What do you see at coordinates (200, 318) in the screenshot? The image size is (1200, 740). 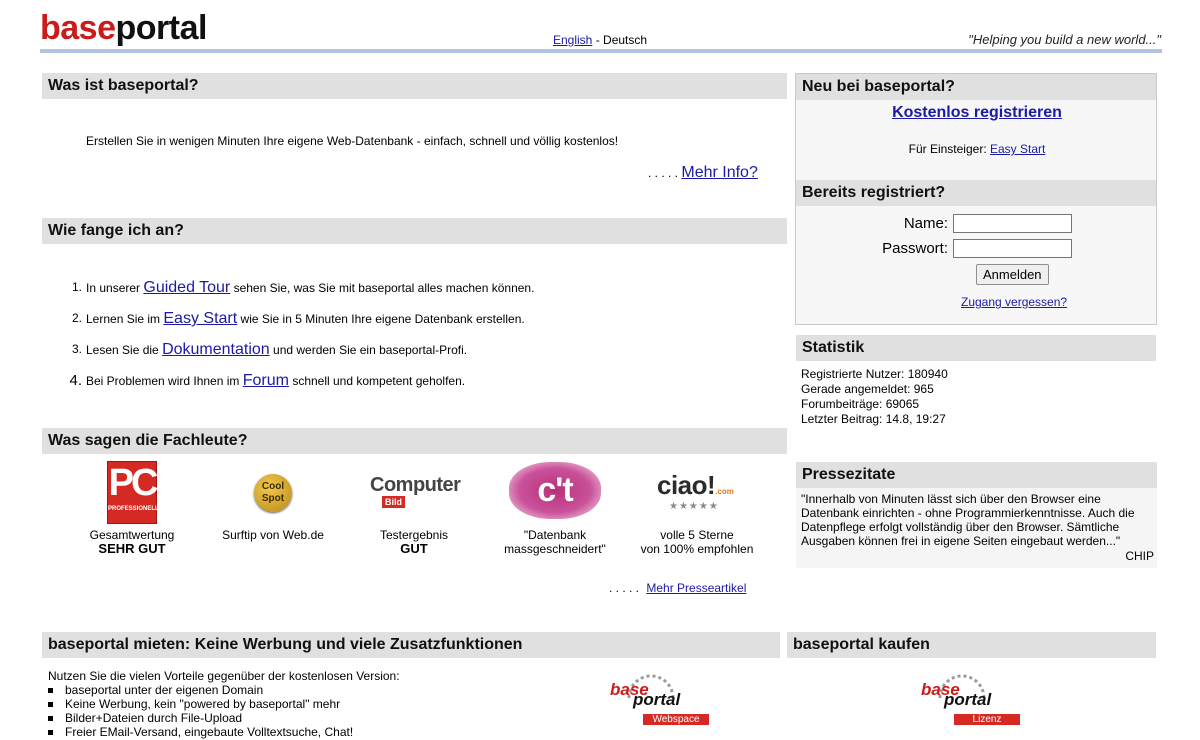 I see `easy-start-link: Easy Start` at bounding box center [200, 318].